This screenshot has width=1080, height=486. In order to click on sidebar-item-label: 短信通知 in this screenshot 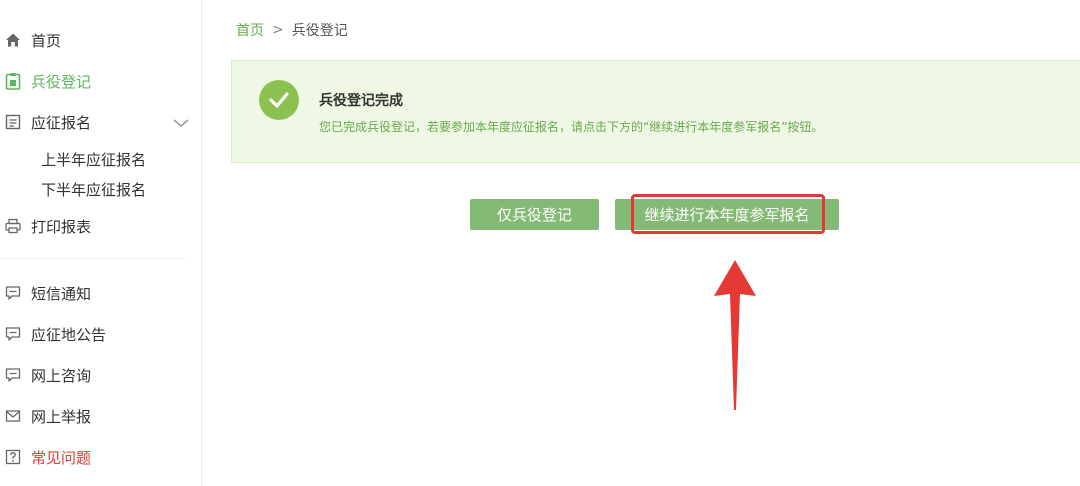, I will do `click(61, 293)`.